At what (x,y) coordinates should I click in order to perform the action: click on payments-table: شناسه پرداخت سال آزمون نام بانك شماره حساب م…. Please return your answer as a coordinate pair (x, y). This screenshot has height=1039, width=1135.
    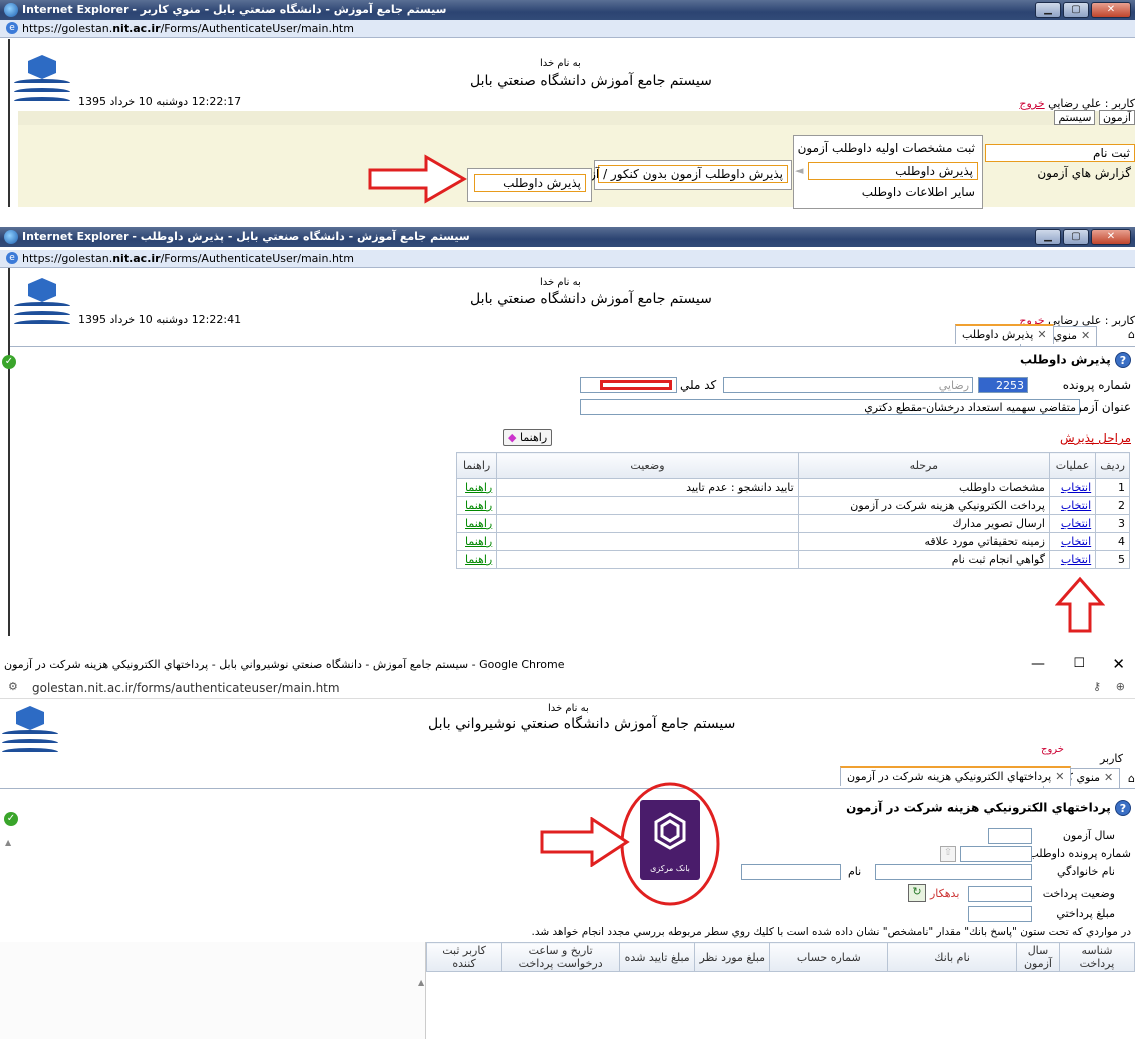
    Looking at the image, I should click on (780, 957).